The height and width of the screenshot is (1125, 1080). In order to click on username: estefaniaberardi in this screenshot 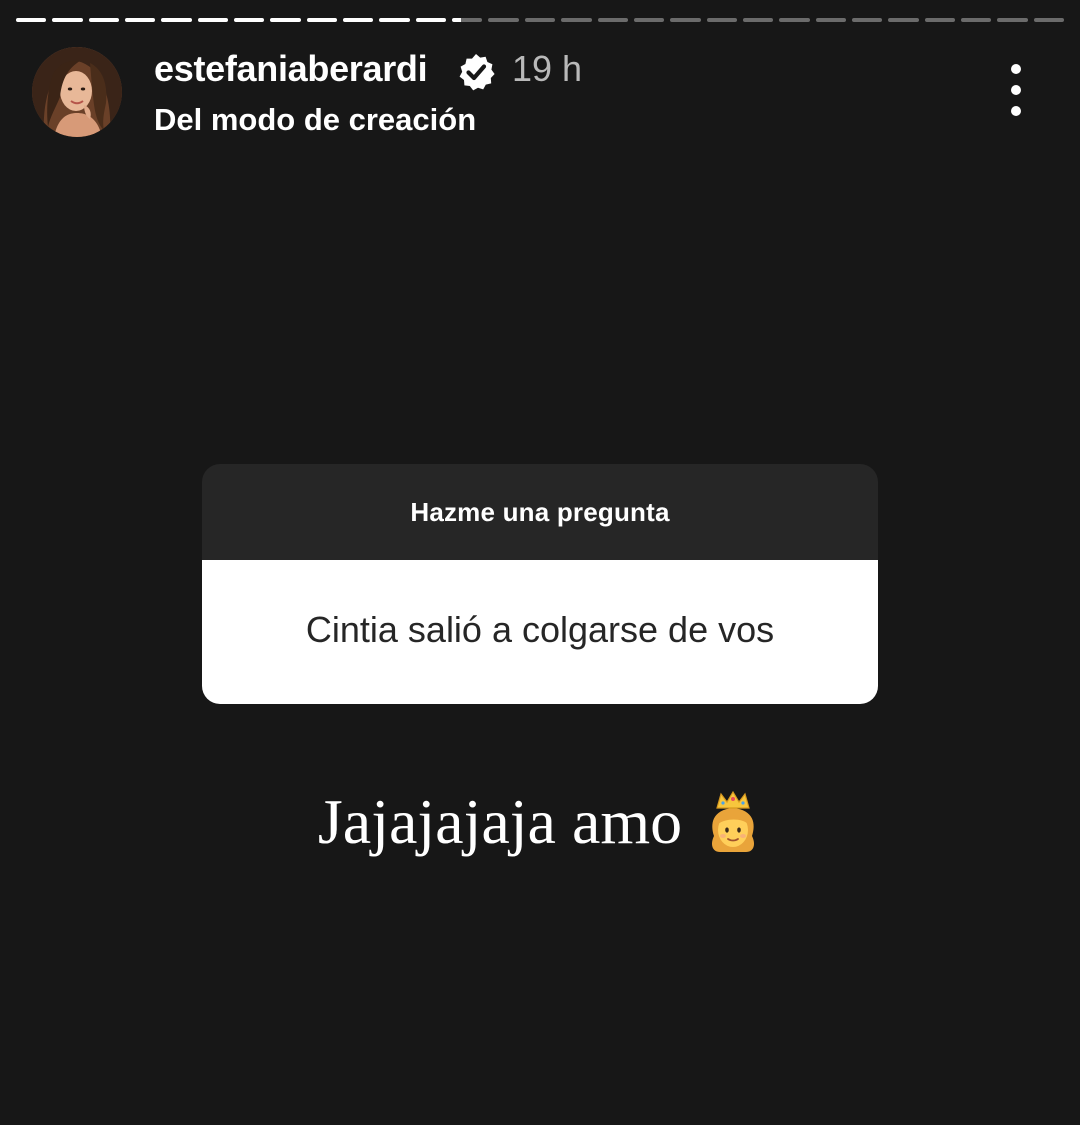, I will do `click(291, 69)`.